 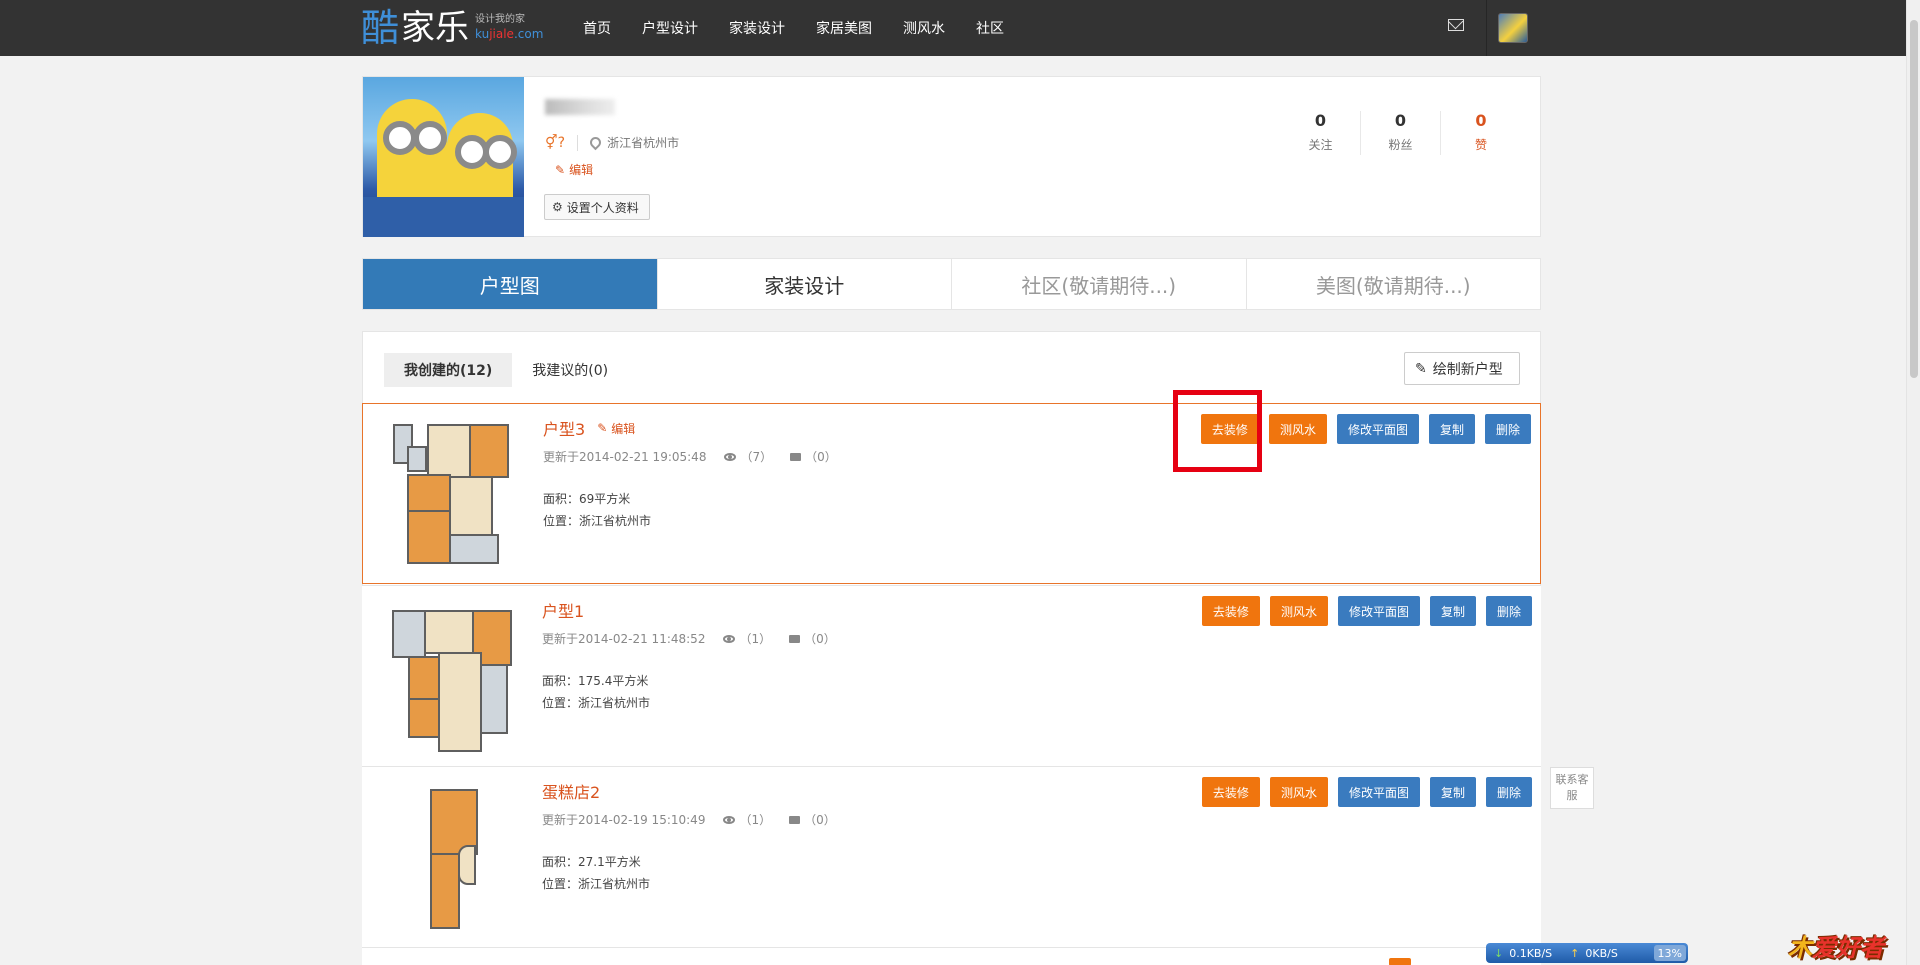 I want to click on profile-meta: ⚥? 浙江省杭州市, so click(x=612, y=142).